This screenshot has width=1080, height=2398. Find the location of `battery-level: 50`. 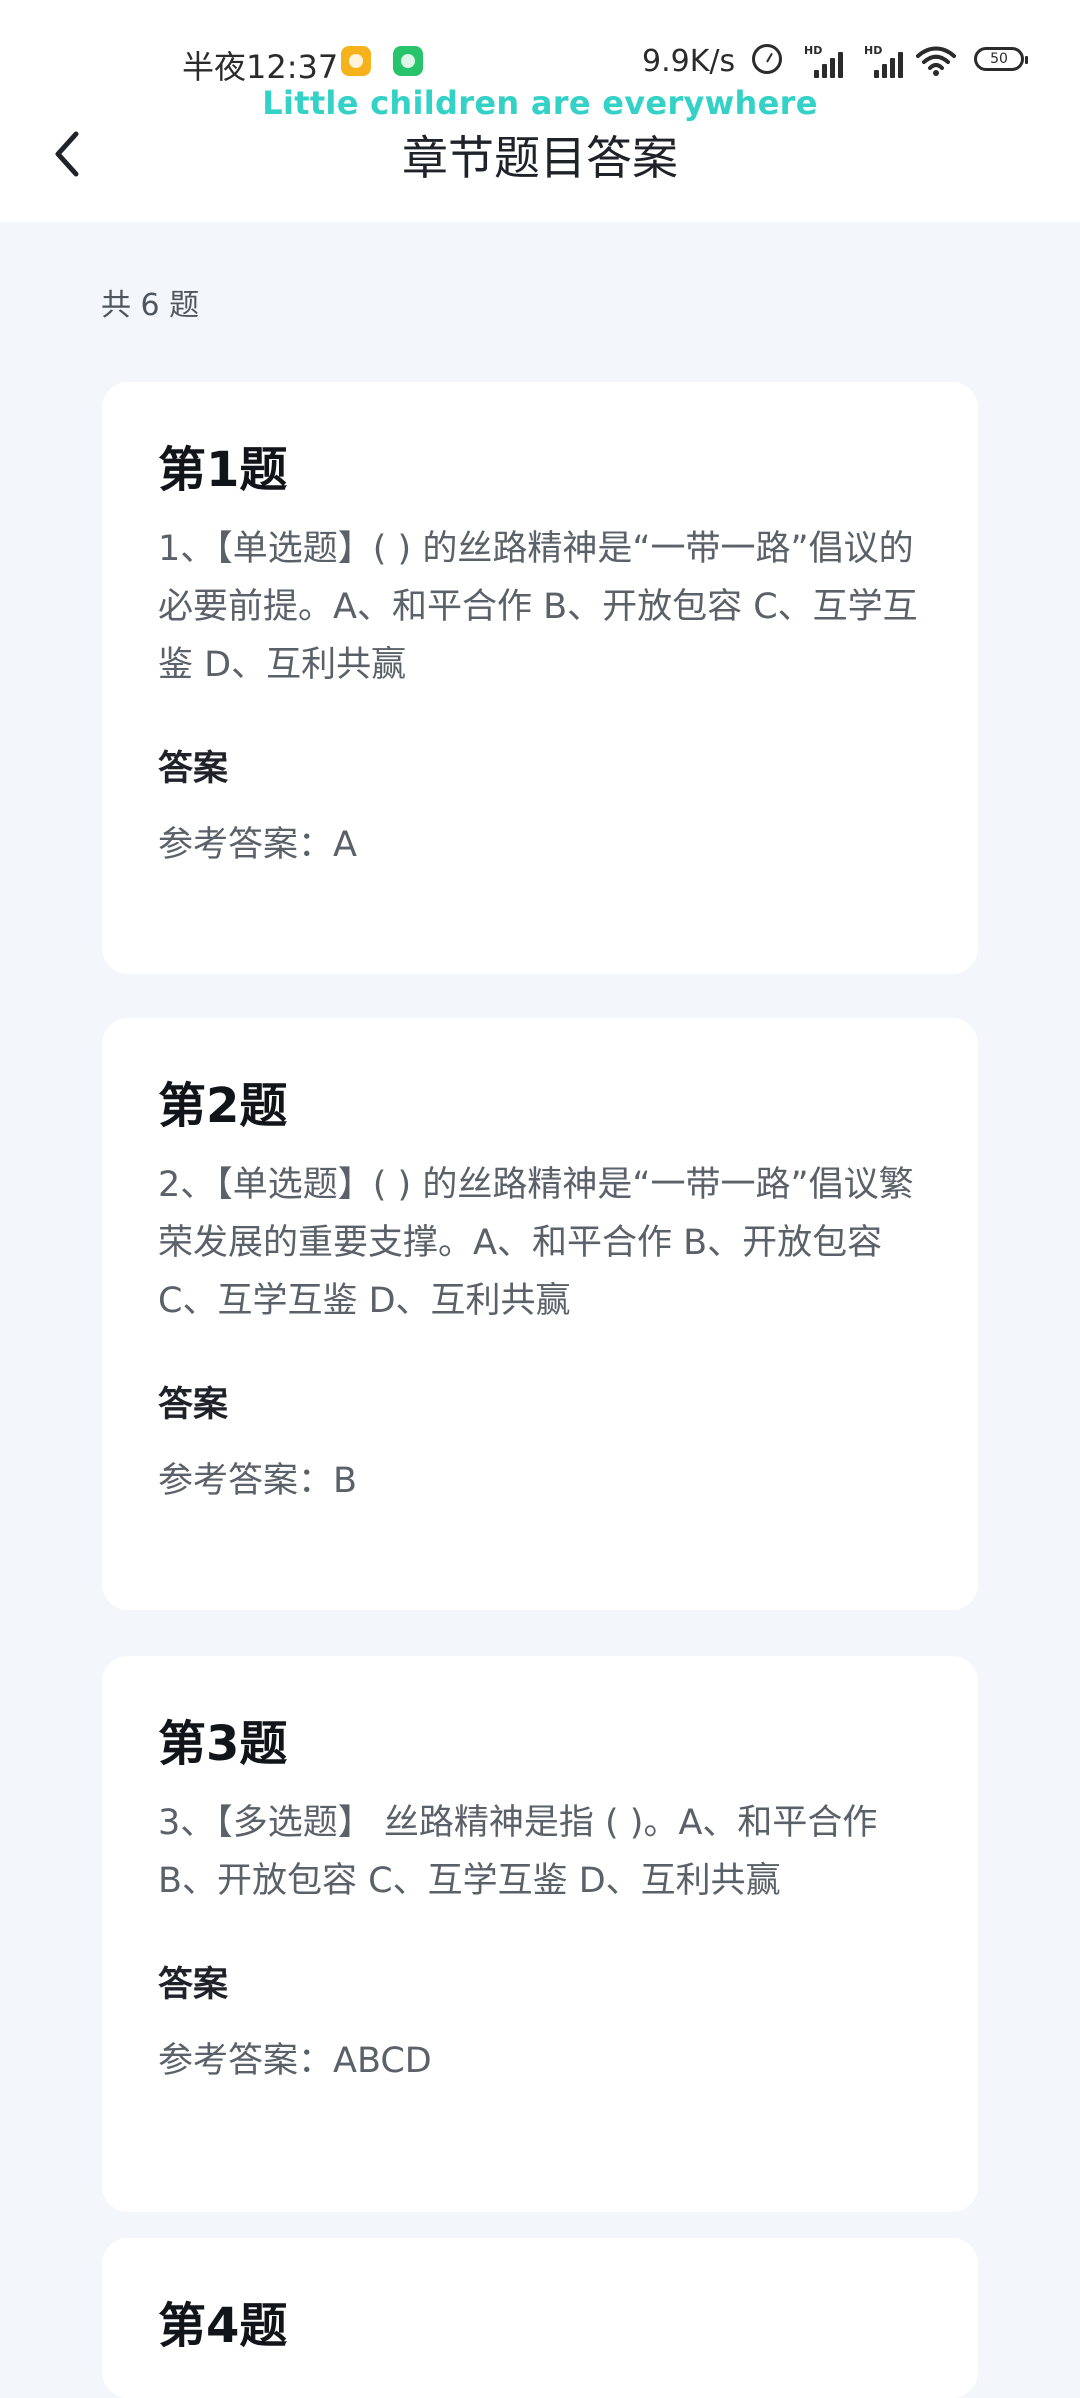

battery-level: 50 is located at coordinates (999, 59).